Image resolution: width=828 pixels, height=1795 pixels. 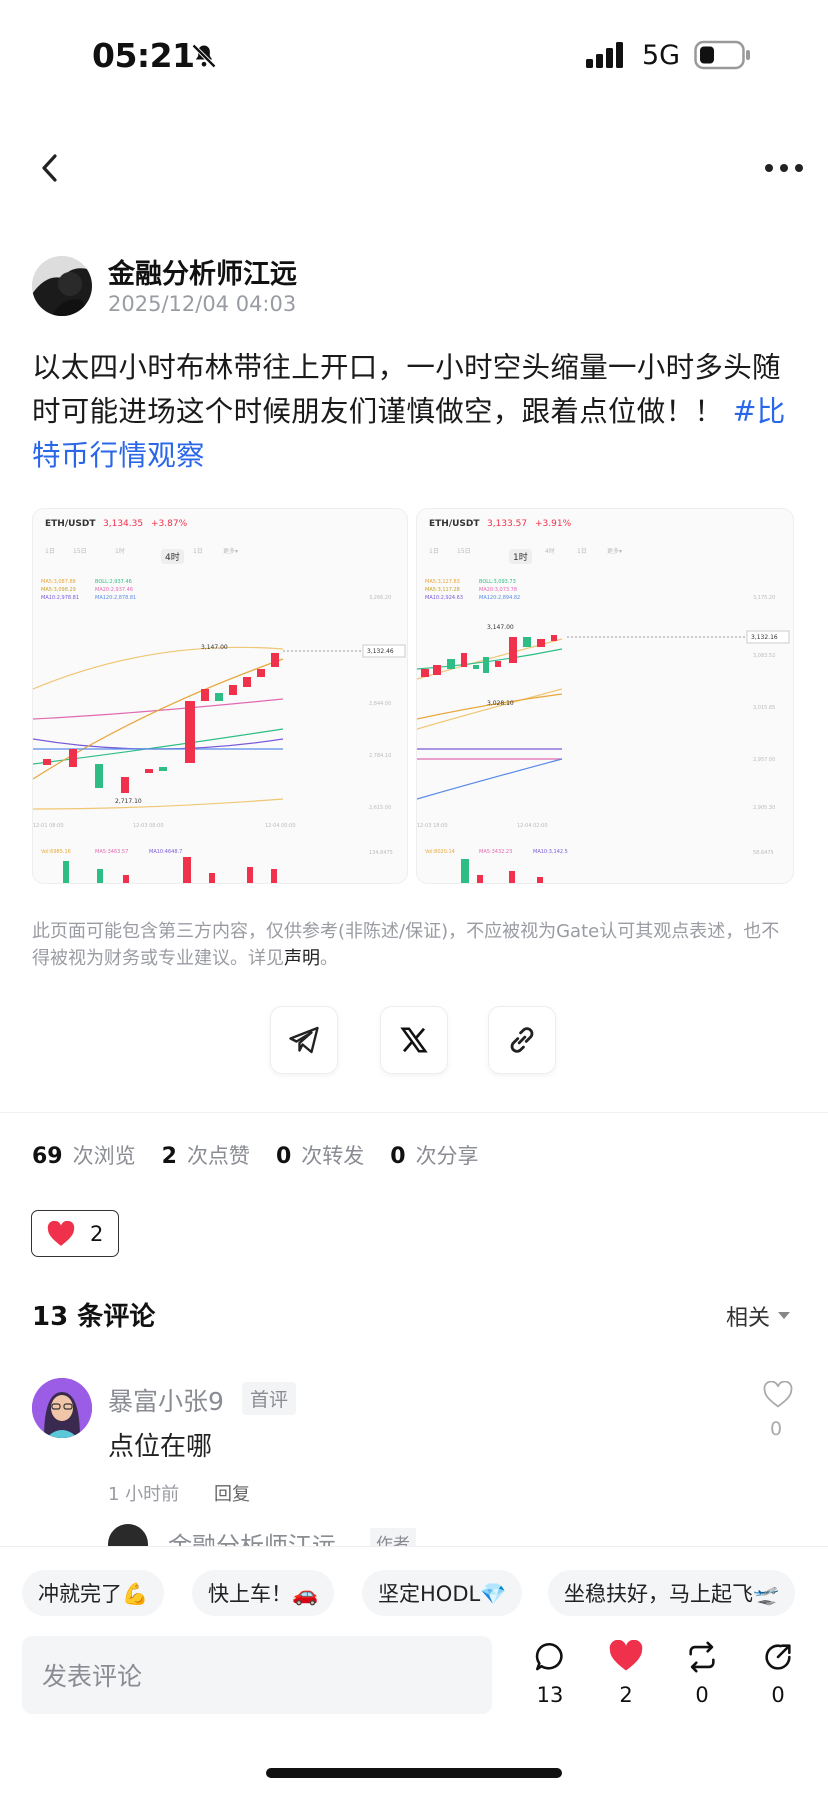 I want to click on share-x-button, so click(x=414, y=1040).